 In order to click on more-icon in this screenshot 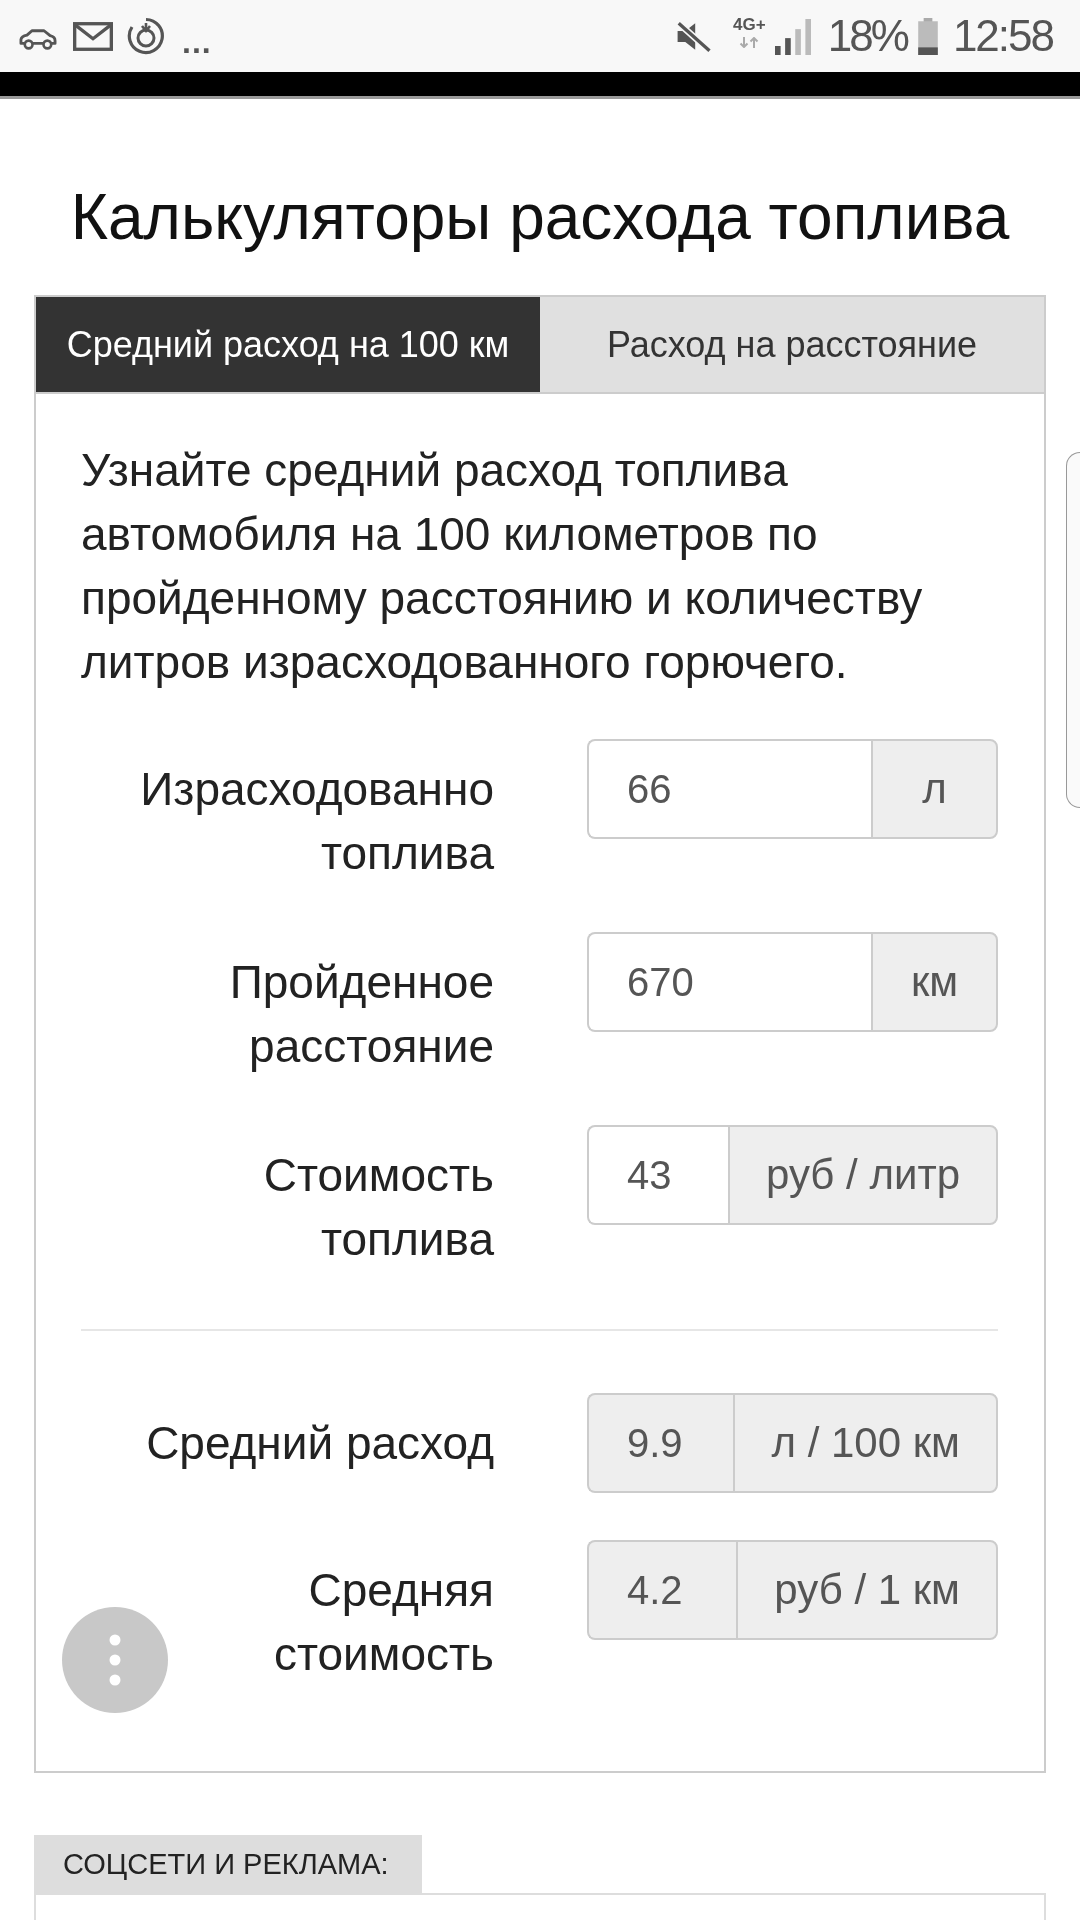, I will do `click(115, 1660)`.